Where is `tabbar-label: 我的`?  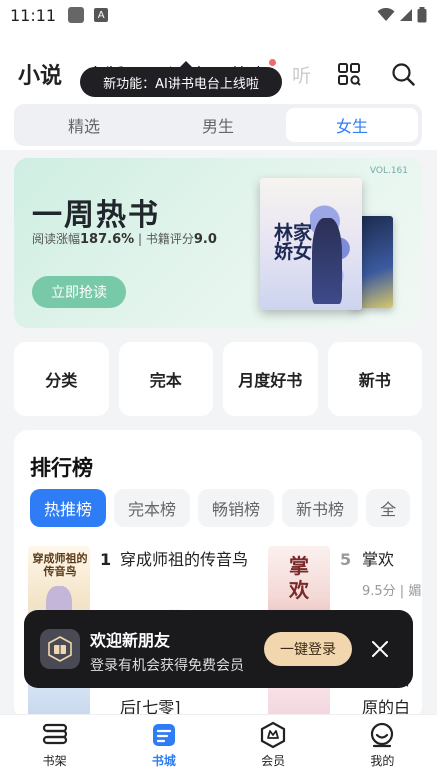
tabbar-label: 我的 is located at coordinates (382, 761).